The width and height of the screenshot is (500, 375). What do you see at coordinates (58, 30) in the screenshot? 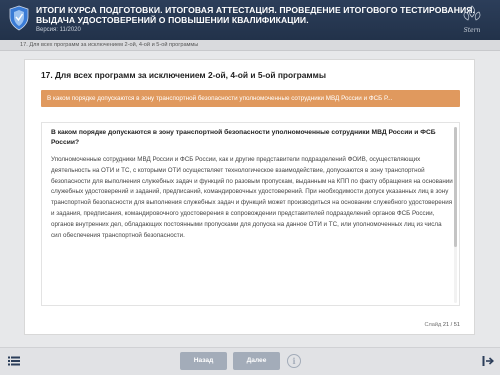
I see `version-label: Версия: 11/2020` at bounding box center [58, 30].